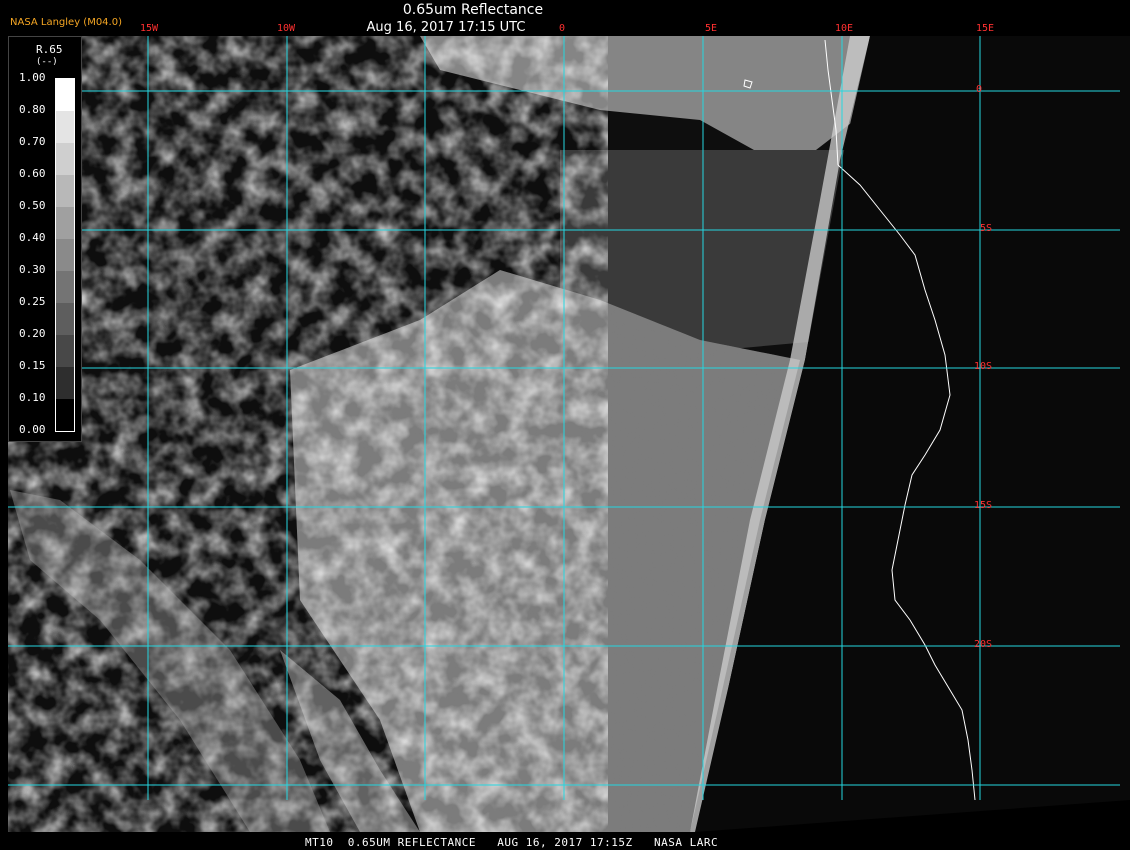  I want to click on legend-tick: 0.50, so click(32, 205).